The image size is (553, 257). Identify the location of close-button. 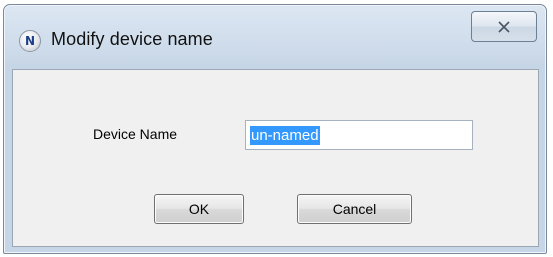
(504, 26).